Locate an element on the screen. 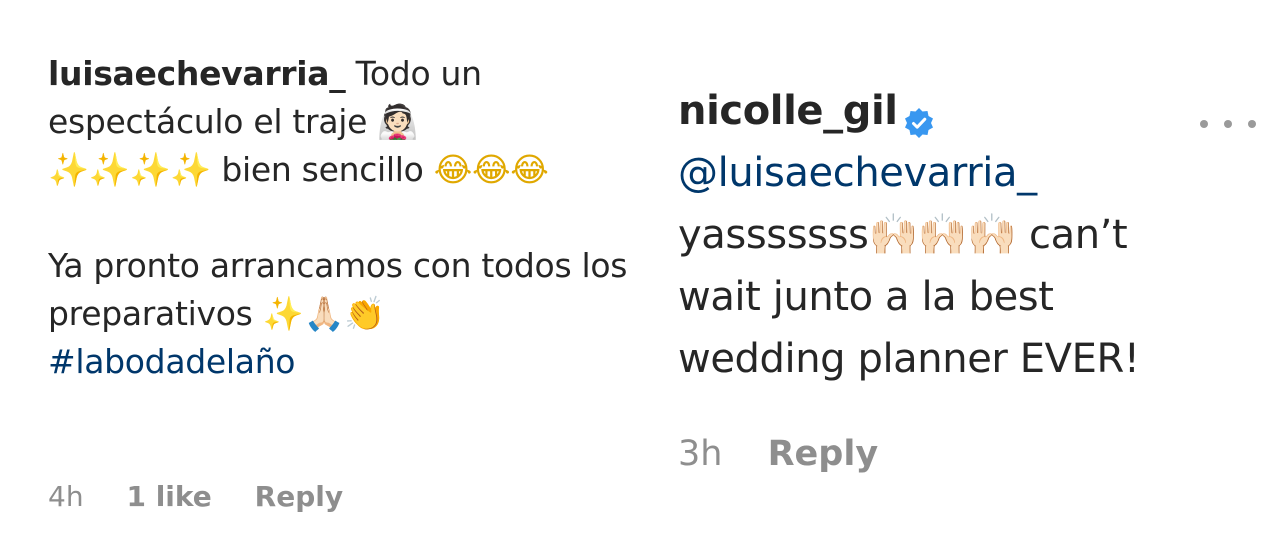 Image resolution: width=1280 pixels, height=542 pixels. mention-link: @luisaechevarria_ is located at coordinates (857, 173).